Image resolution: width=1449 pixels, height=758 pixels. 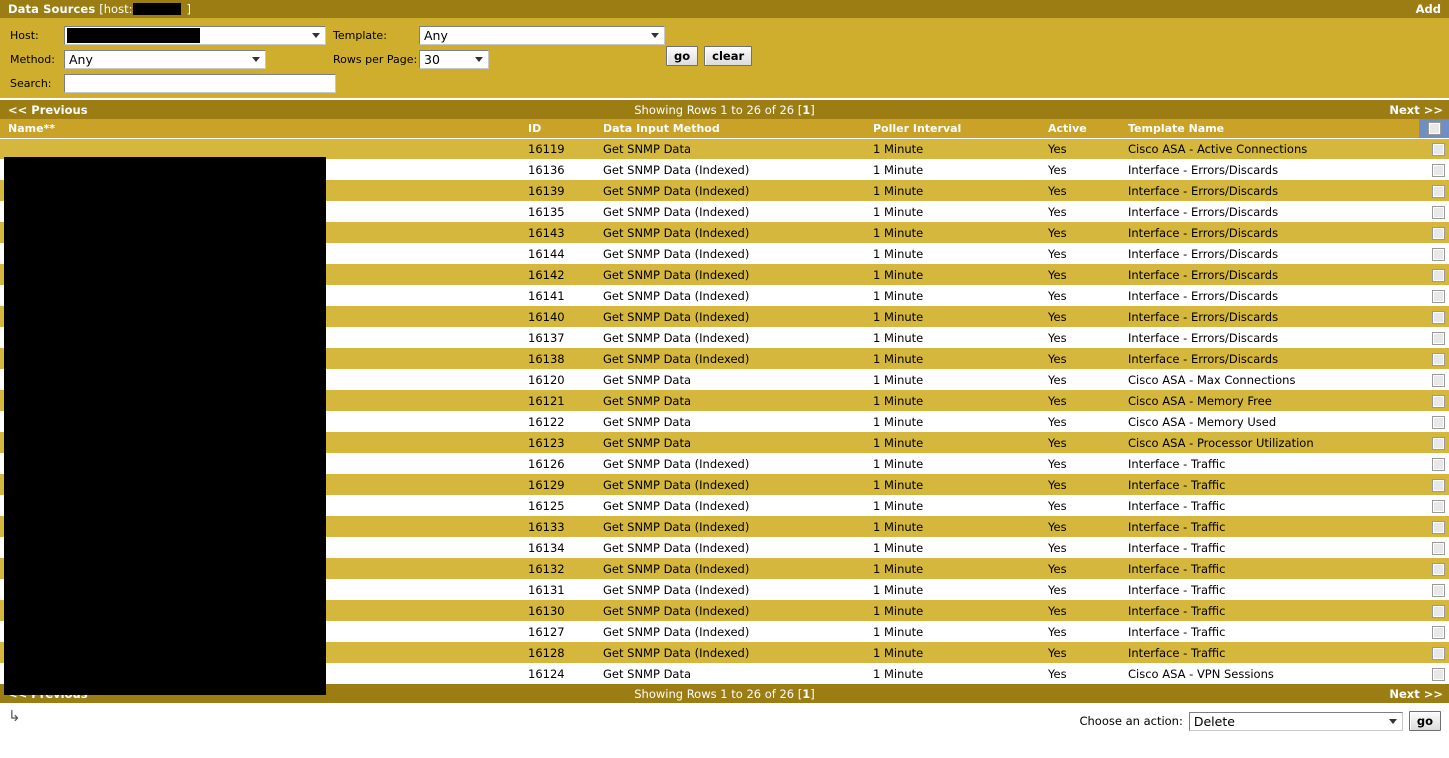 What do you see at coordinates (1416, 110) in the screenshot?
I see `next-link-top: Next >>` at bounding box center [1416, 110].